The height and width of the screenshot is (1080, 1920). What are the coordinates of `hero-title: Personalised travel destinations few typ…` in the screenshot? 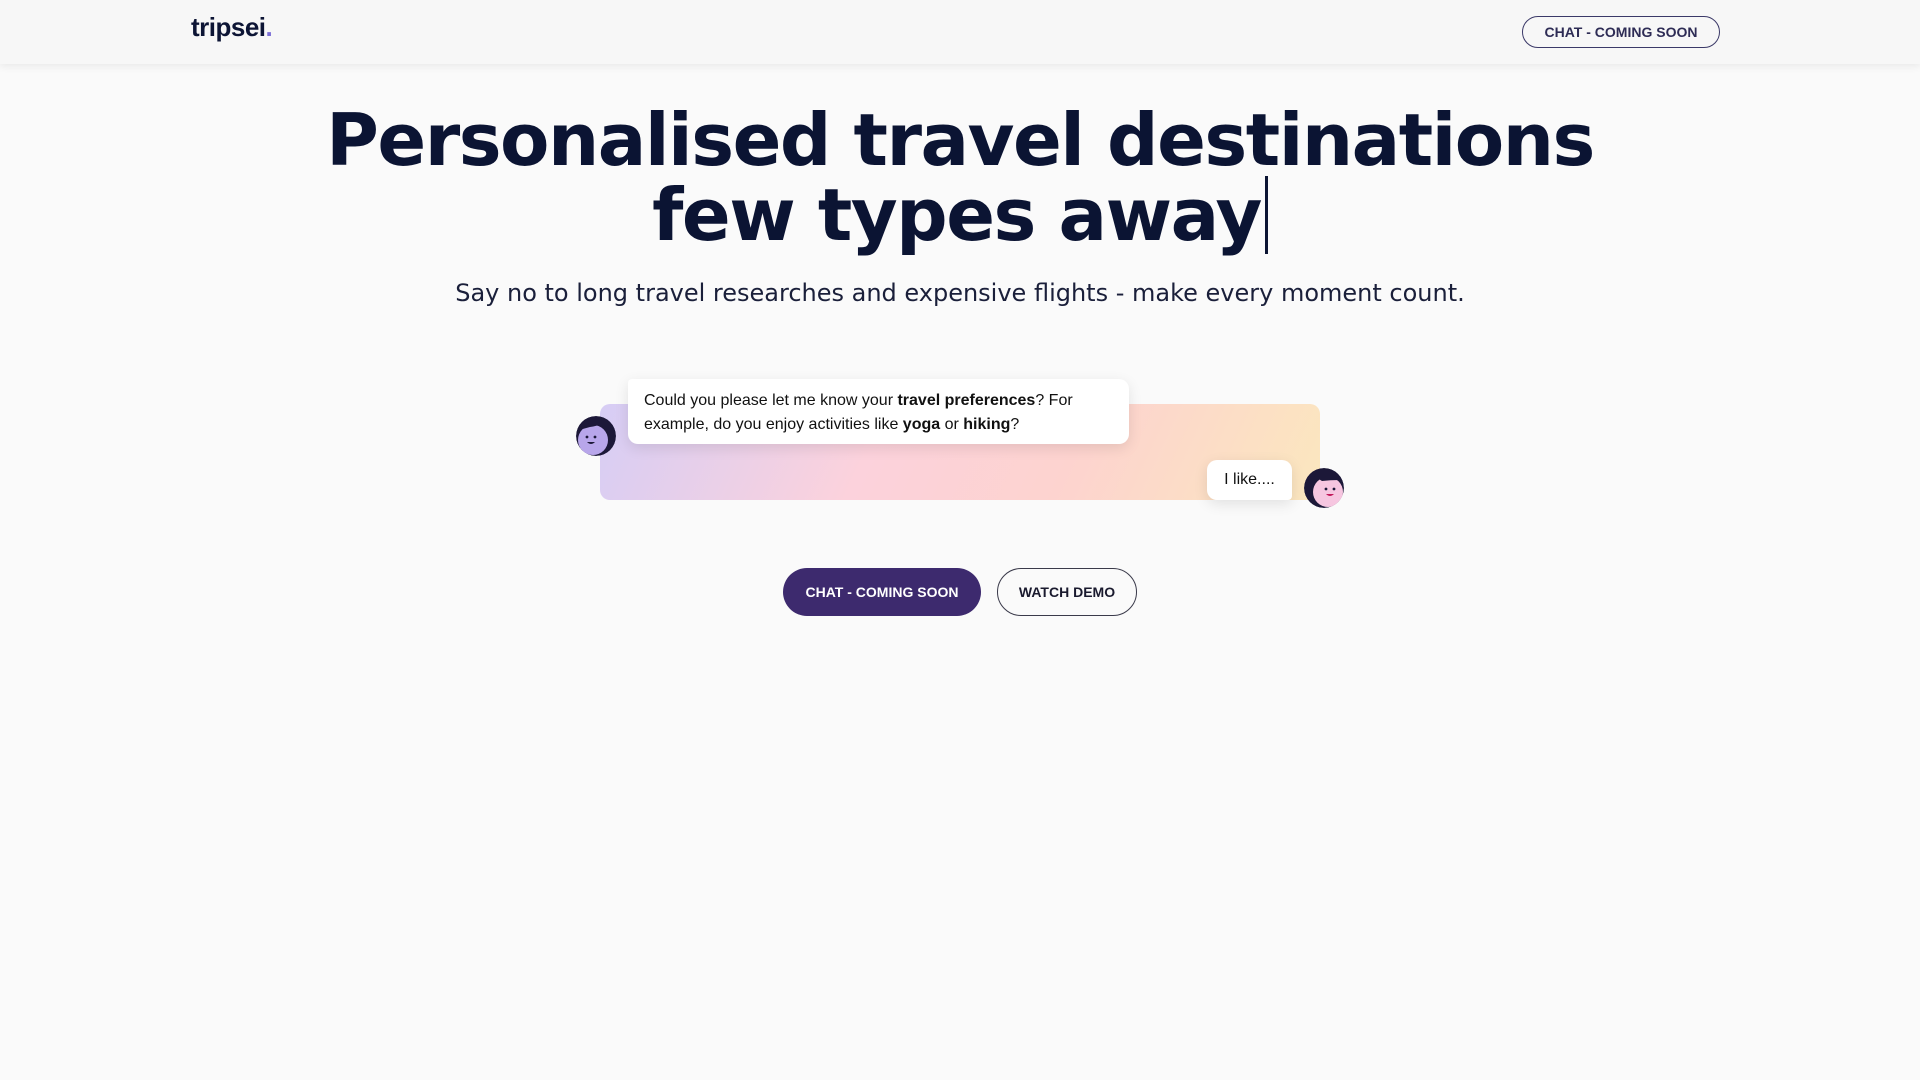 It's located at (960, 179).